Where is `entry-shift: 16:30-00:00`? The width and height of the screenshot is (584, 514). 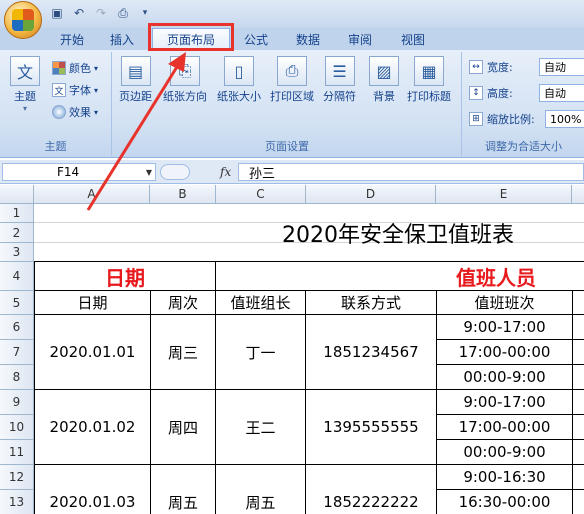 entry-shift: 16:30-00:00 is located at coordinates (504, 502).